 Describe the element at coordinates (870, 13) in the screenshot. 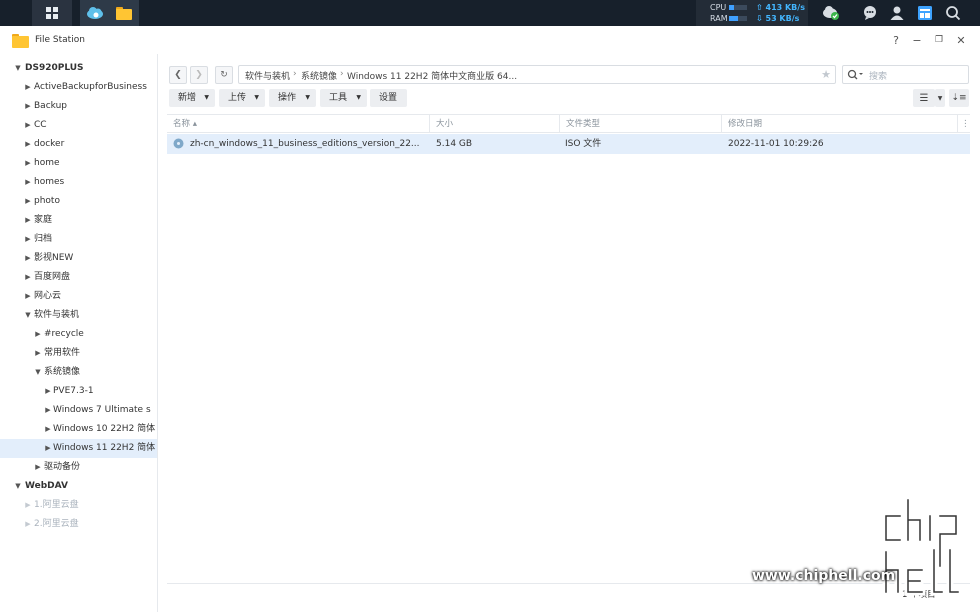

I see `notifications-button` at that location.